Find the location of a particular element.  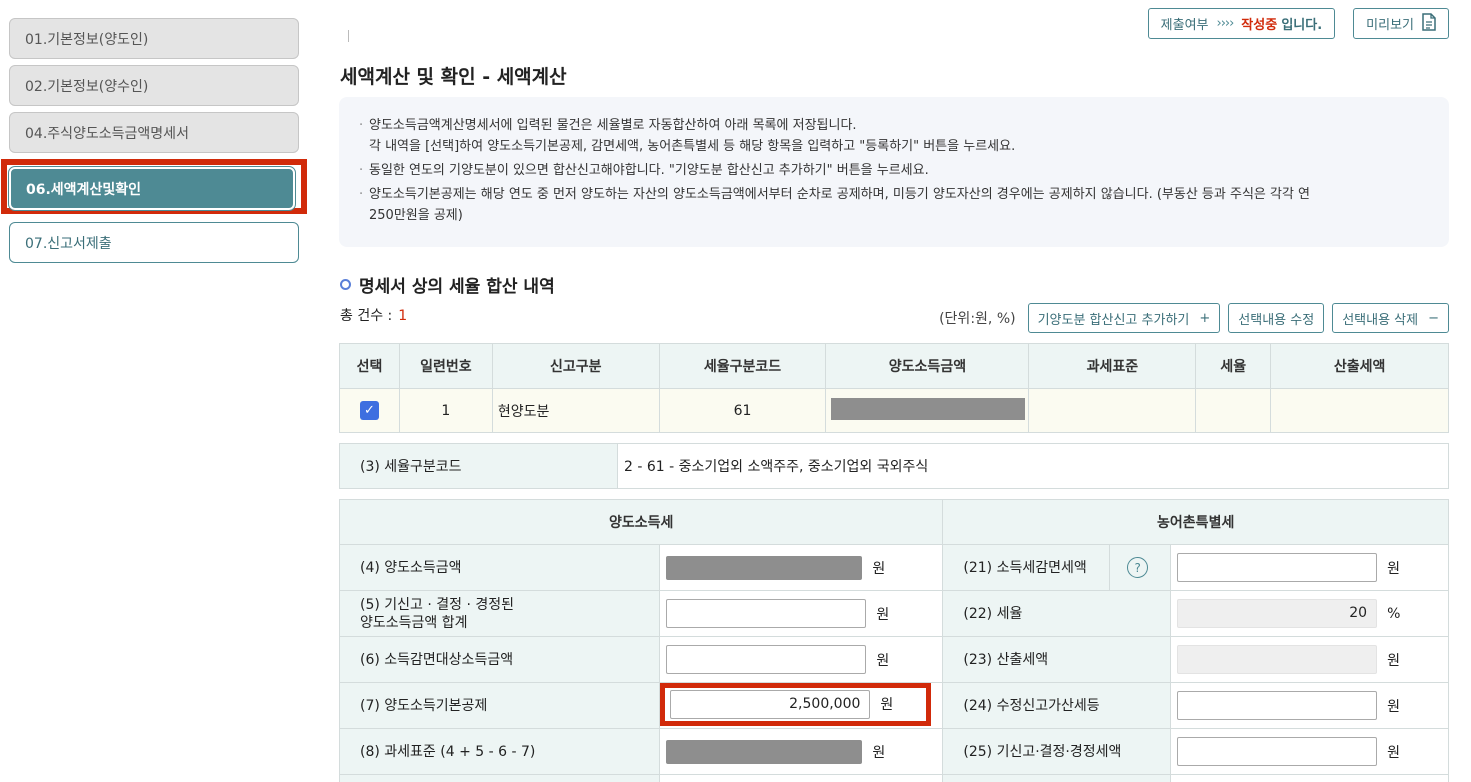

rate-code-value: 2 - 61 - 중소기업외 소액주주, 중소기업외 국외주식 is located at coordinates (1033, 466).